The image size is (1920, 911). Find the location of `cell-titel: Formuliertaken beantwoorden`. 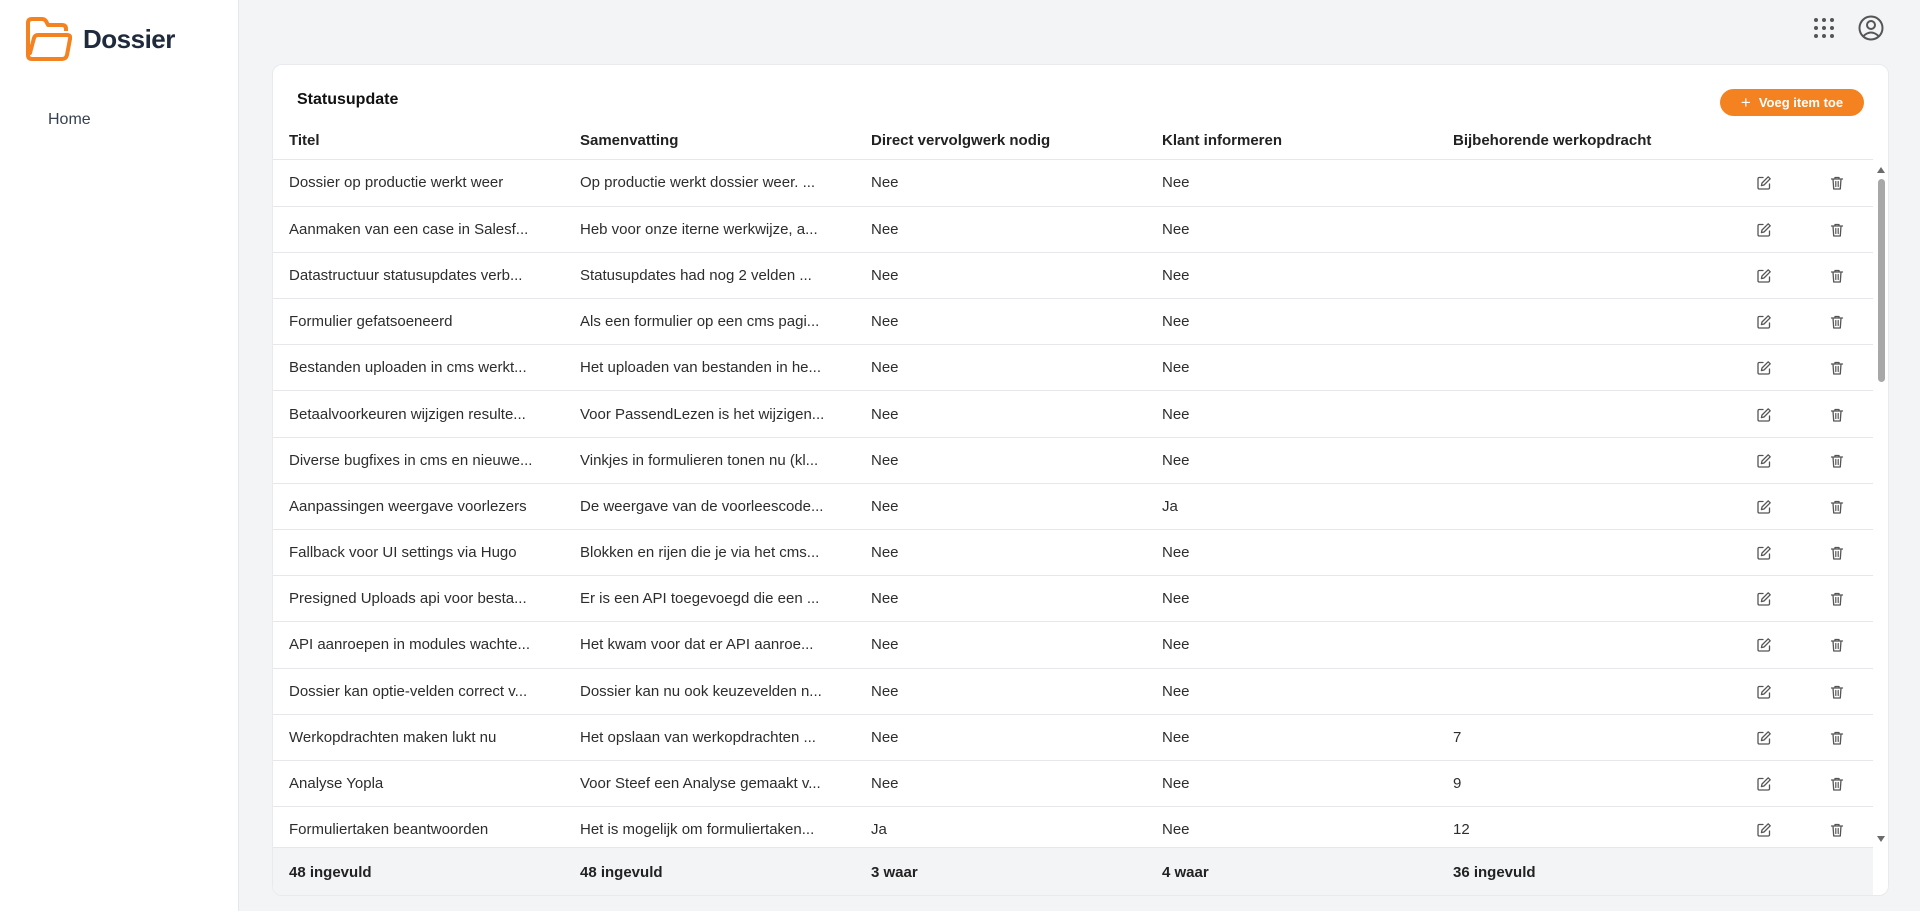

cell-titel: Formuliertaken beantwoorden is located at coordinates (418, 826).